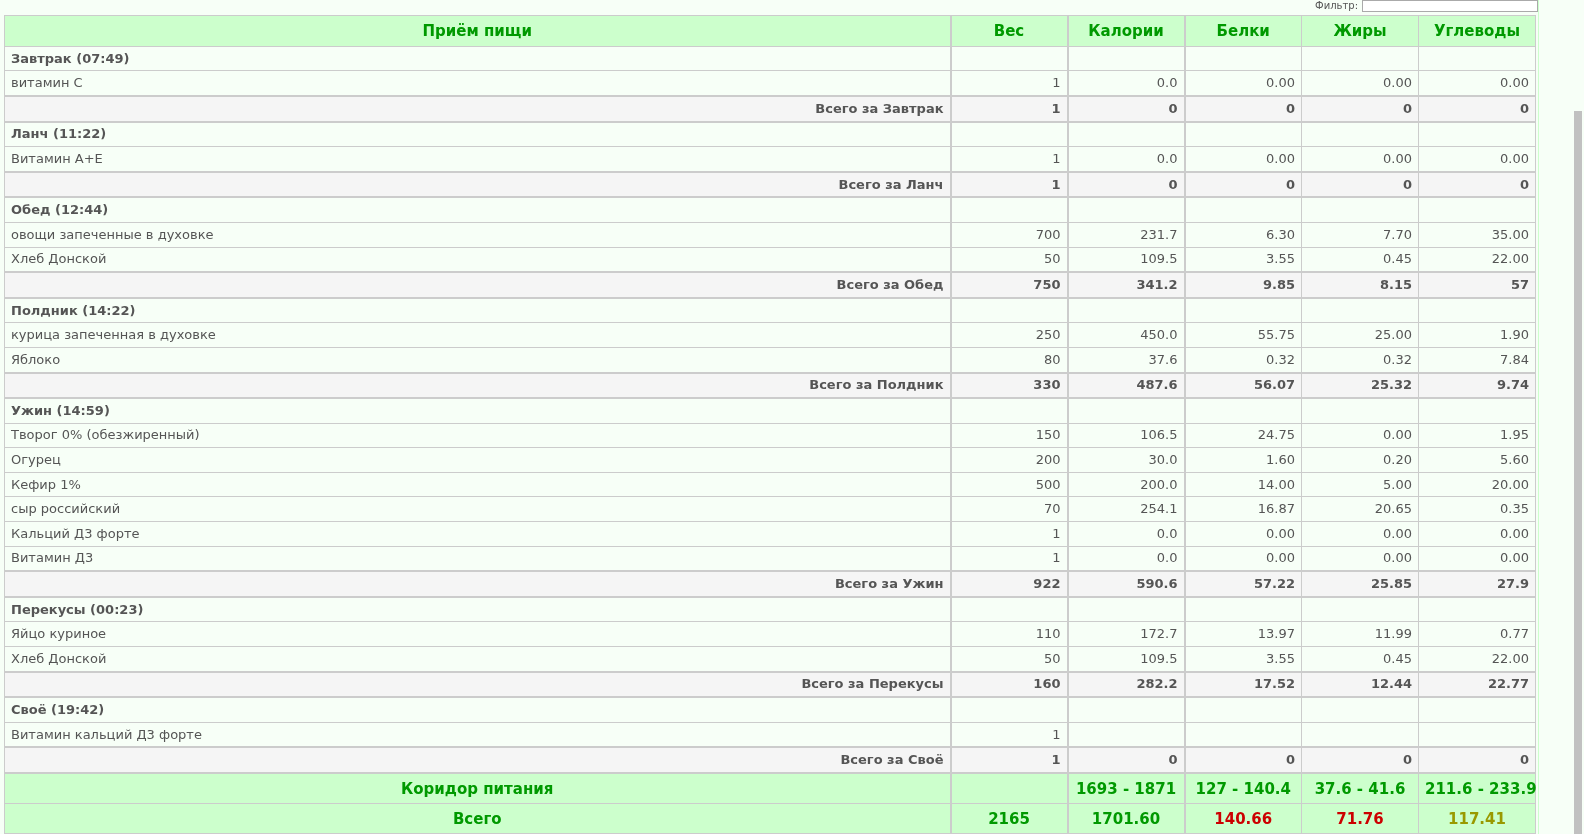 Image resolution: width=1584 pixels, height=834 pixels. I want to click on nutrient-value: 70, so click(1052, 509).